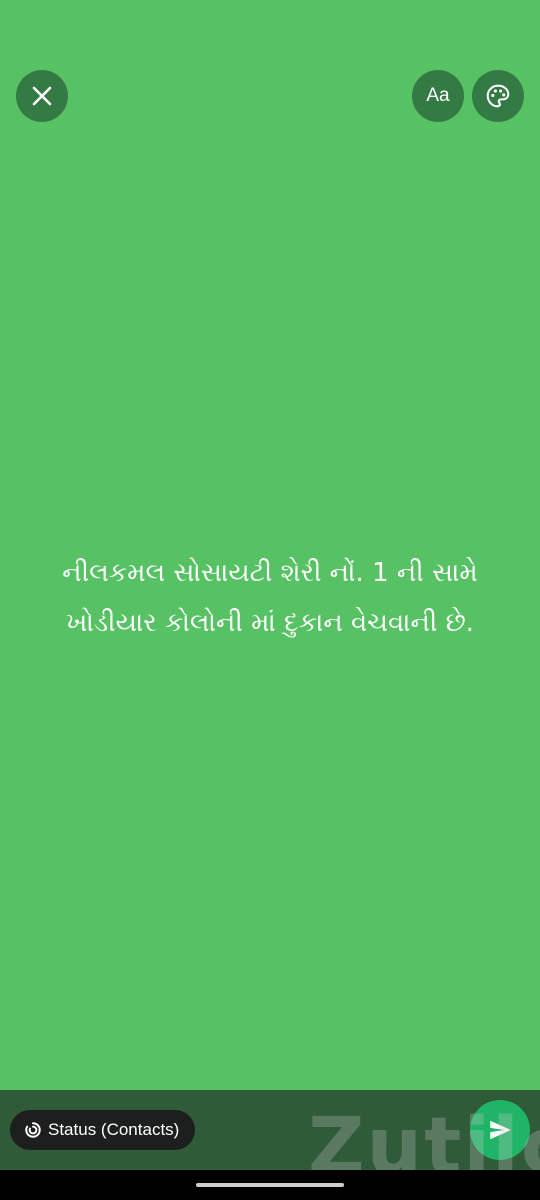 Image resolution: width=540 pixels, height=1200 pixels. Describe the element at coordinates (33, 1130) in the screenshot. I see `status-ring-icon` at that location.